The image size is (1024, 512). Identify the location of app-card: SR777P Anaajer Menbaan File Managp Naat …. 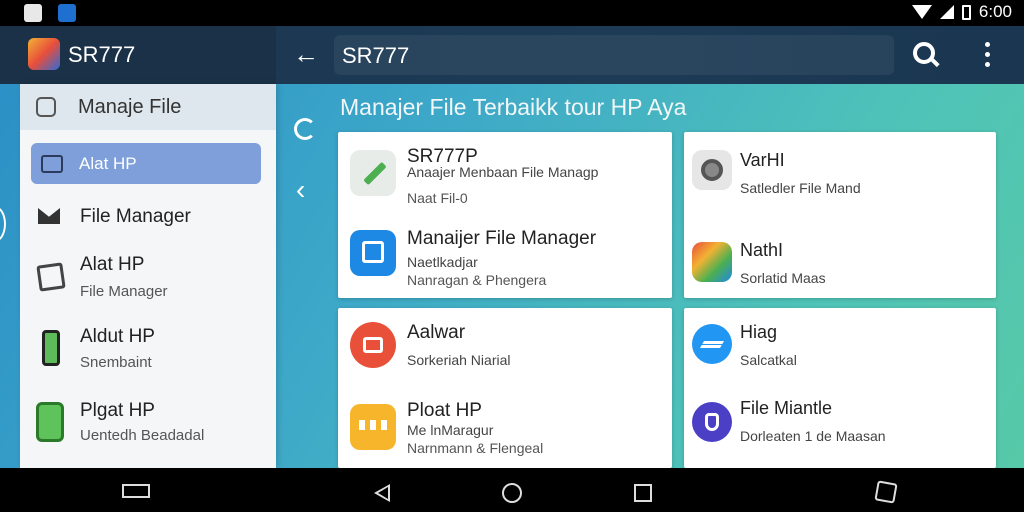
(505, 215).